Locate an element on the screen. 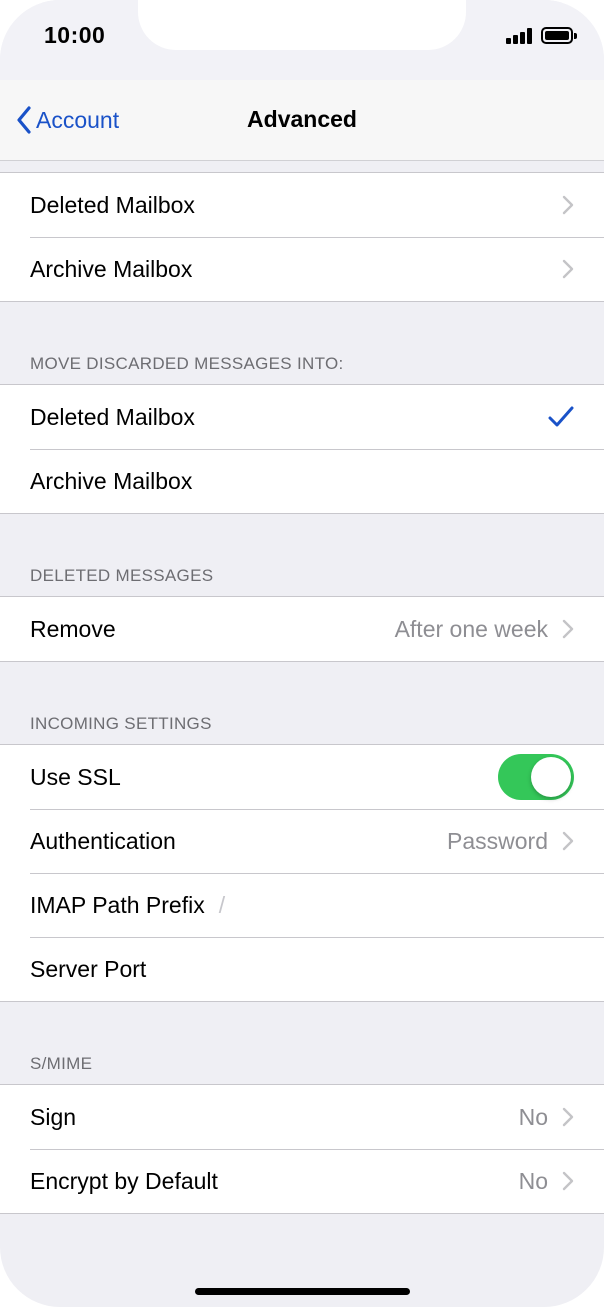  row-label: Authentication is located at coordinates (103, 840).